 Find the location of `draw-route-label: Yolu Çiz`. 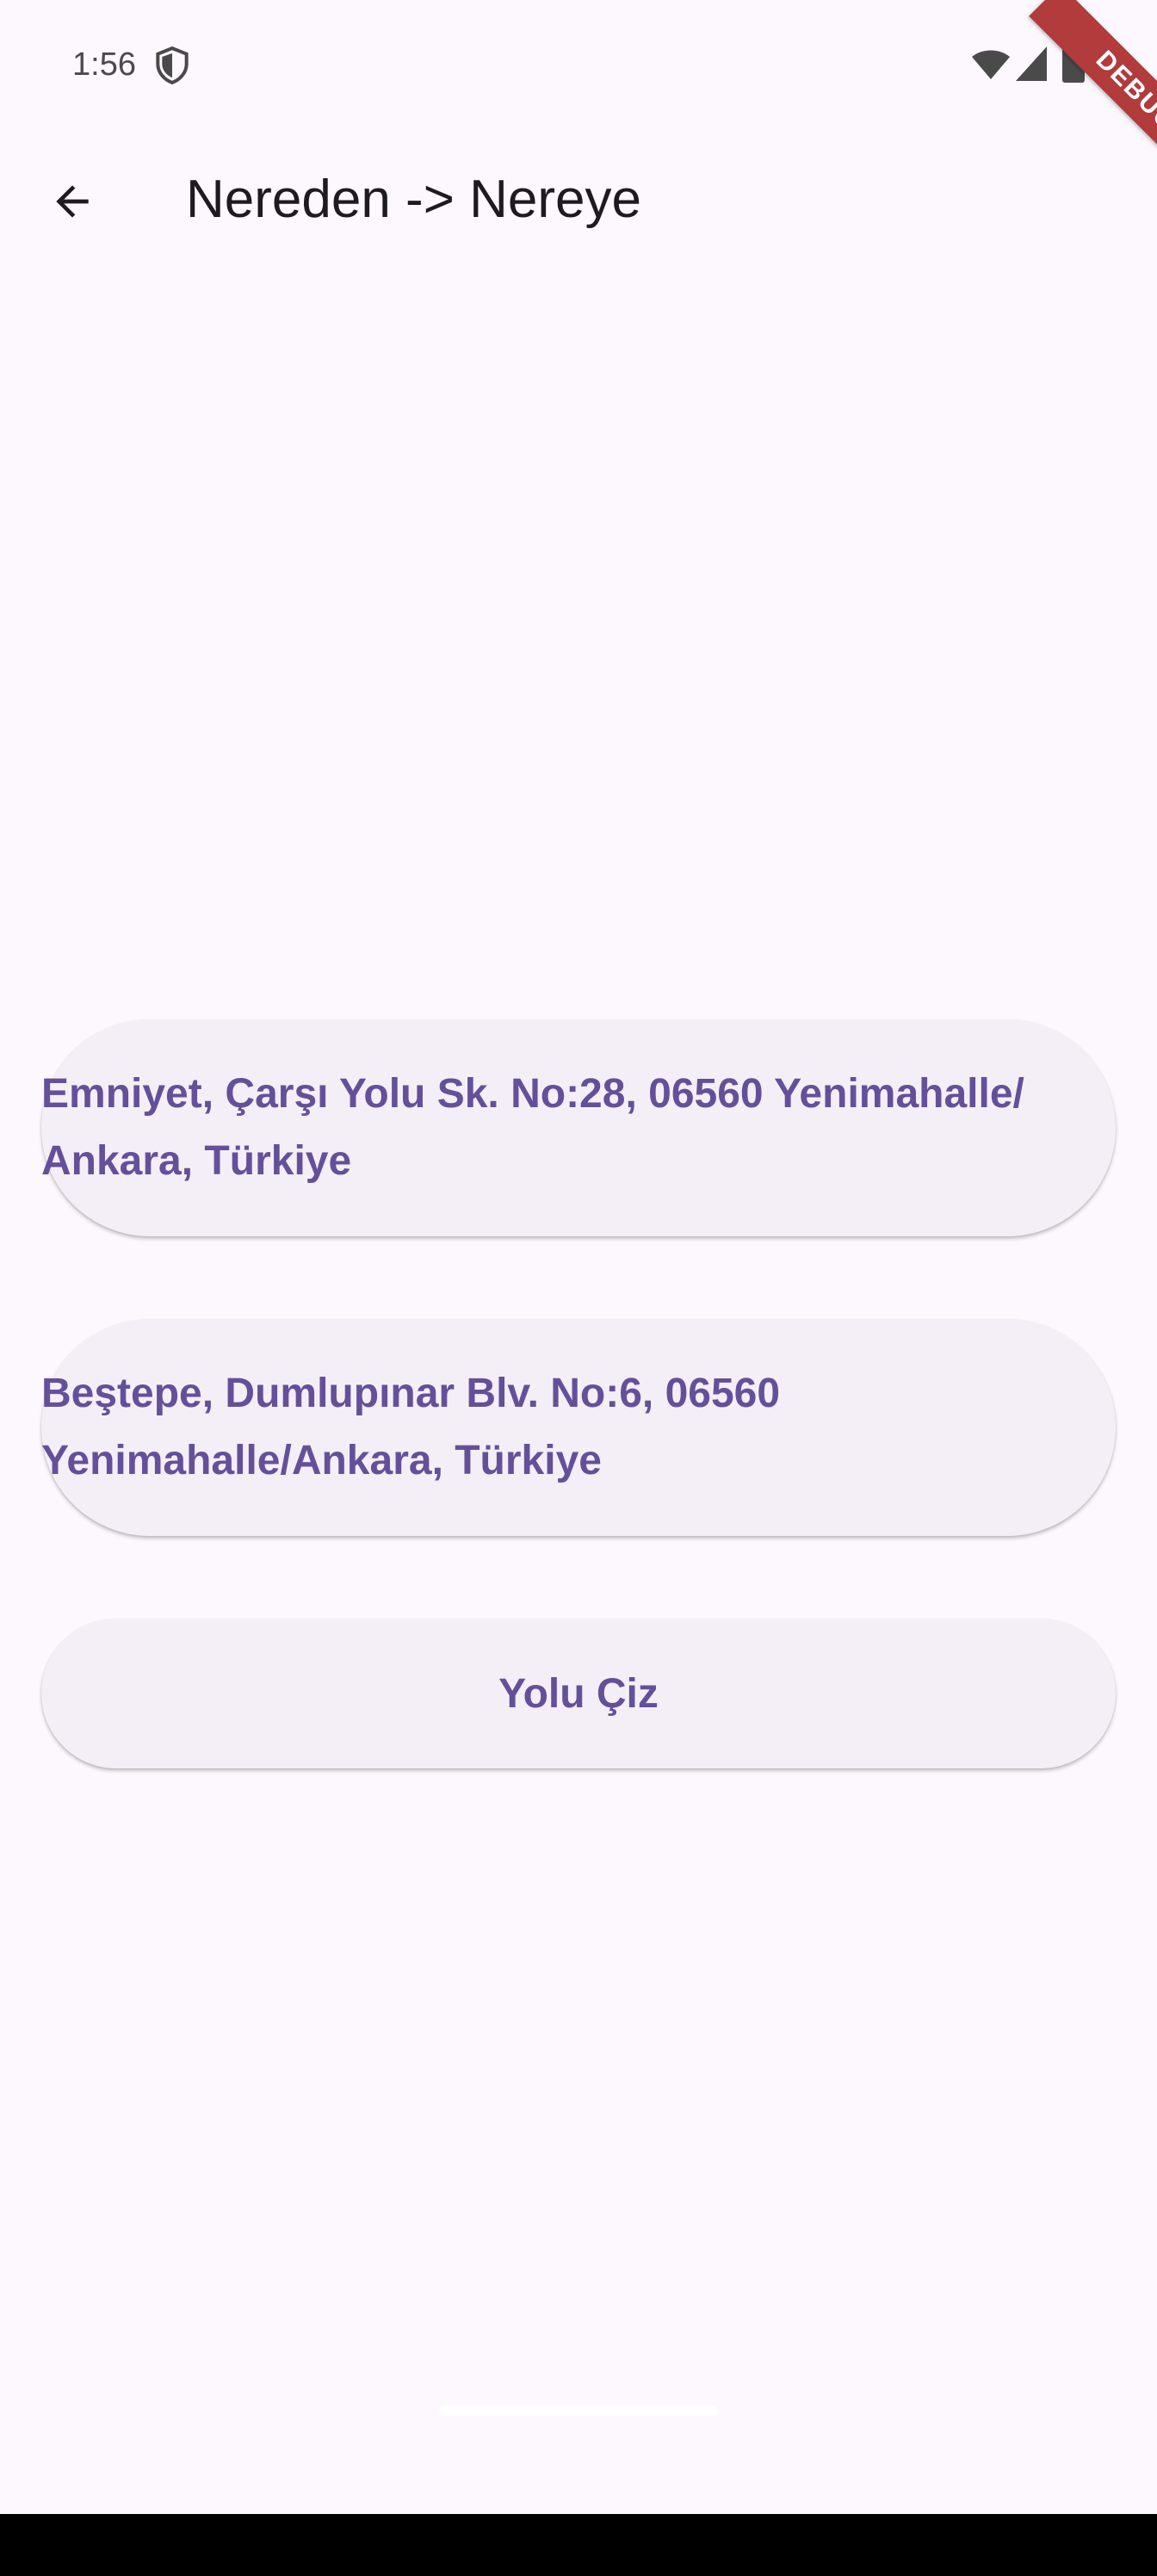

draw-route-label: Yolu Çiz is located at coordinates (579, 1694).